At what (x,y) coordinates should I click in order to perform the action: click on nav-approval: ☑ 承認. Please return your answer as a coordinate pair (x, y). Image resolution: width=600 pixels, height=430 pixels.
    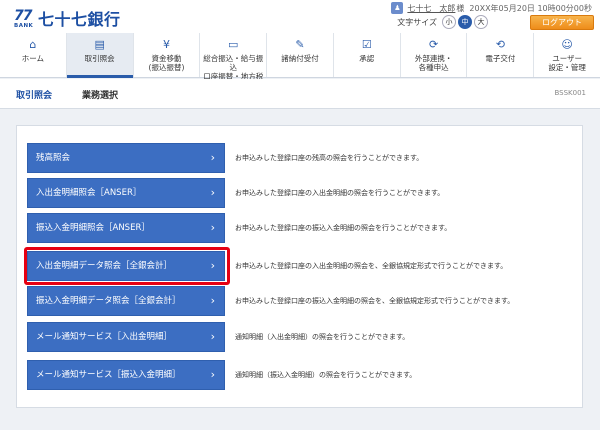
    Looking at the image, I should click on (366, 55).